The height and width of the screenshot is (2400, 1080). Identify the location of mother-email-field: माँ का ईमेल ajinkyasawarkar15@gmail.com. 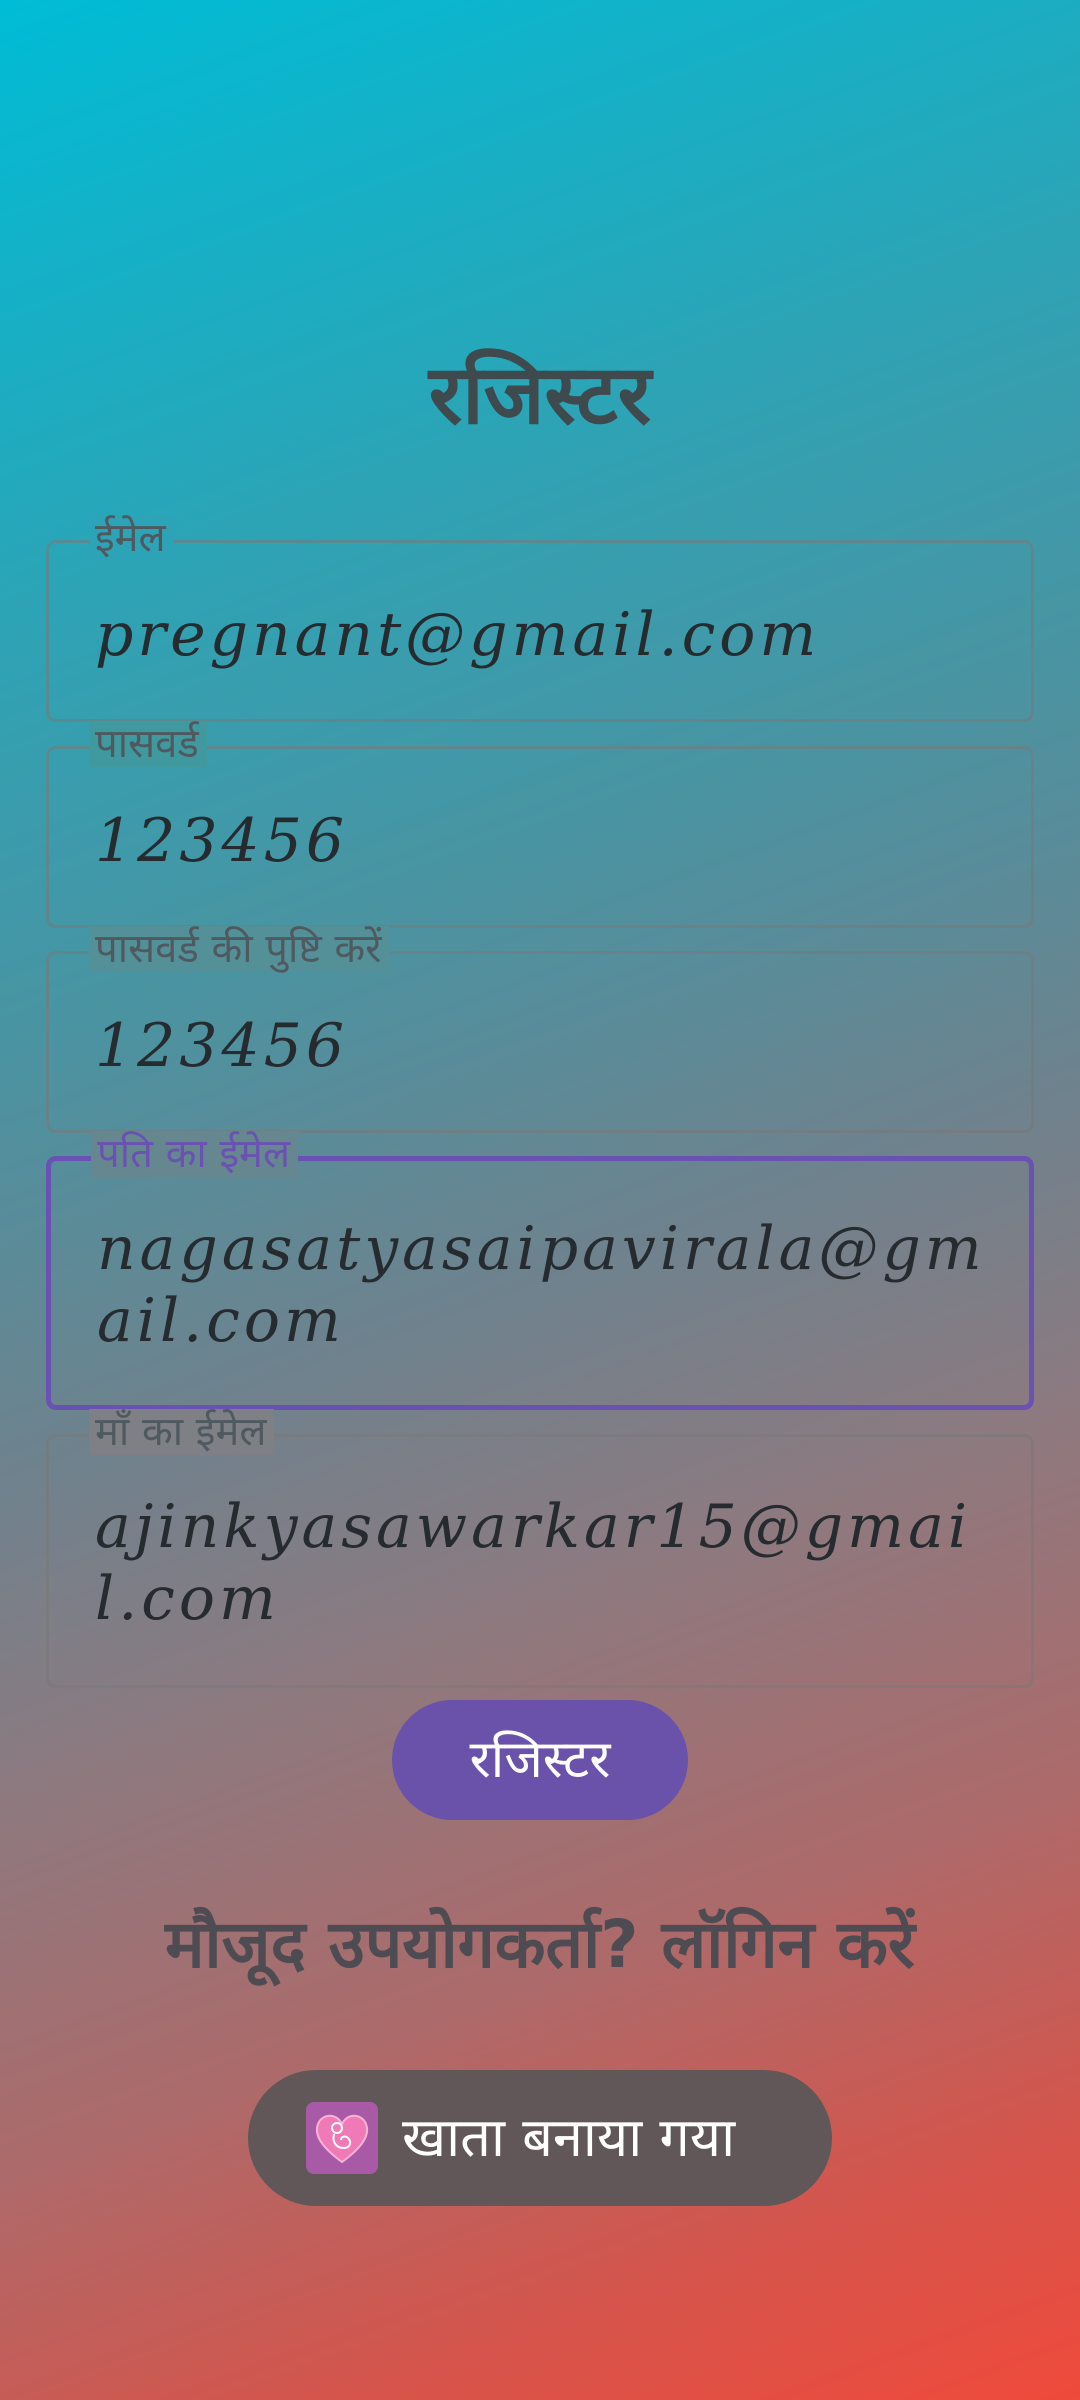
(540, 1548).